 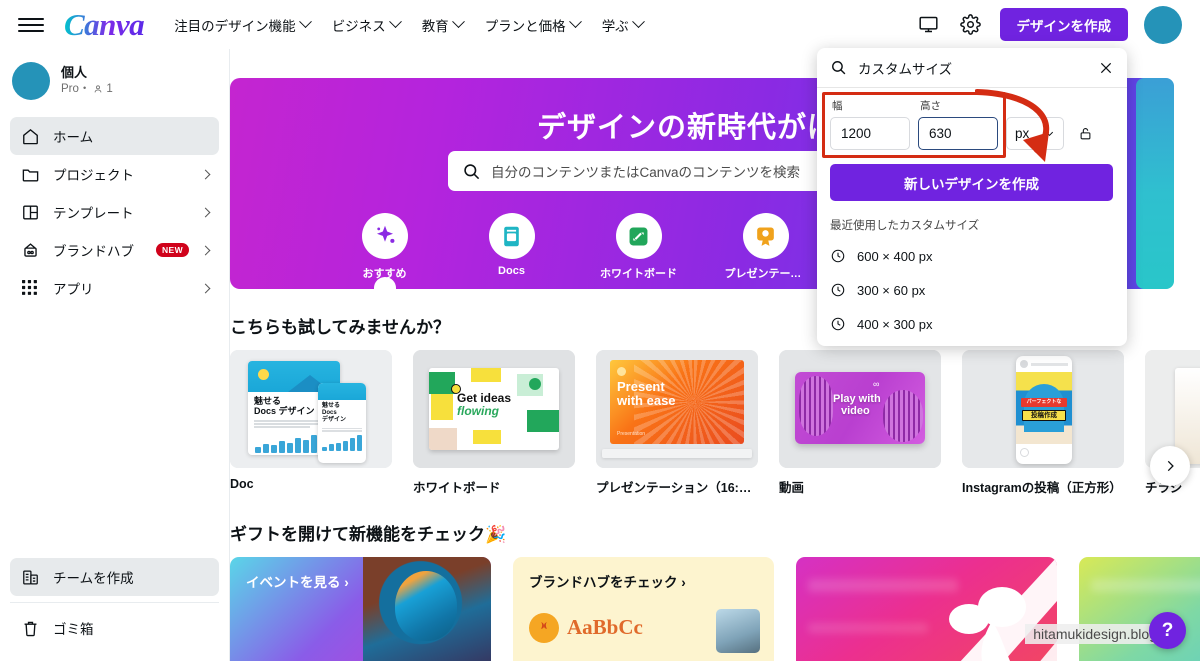 I want to click on width-input, so click(x=870, y=133).